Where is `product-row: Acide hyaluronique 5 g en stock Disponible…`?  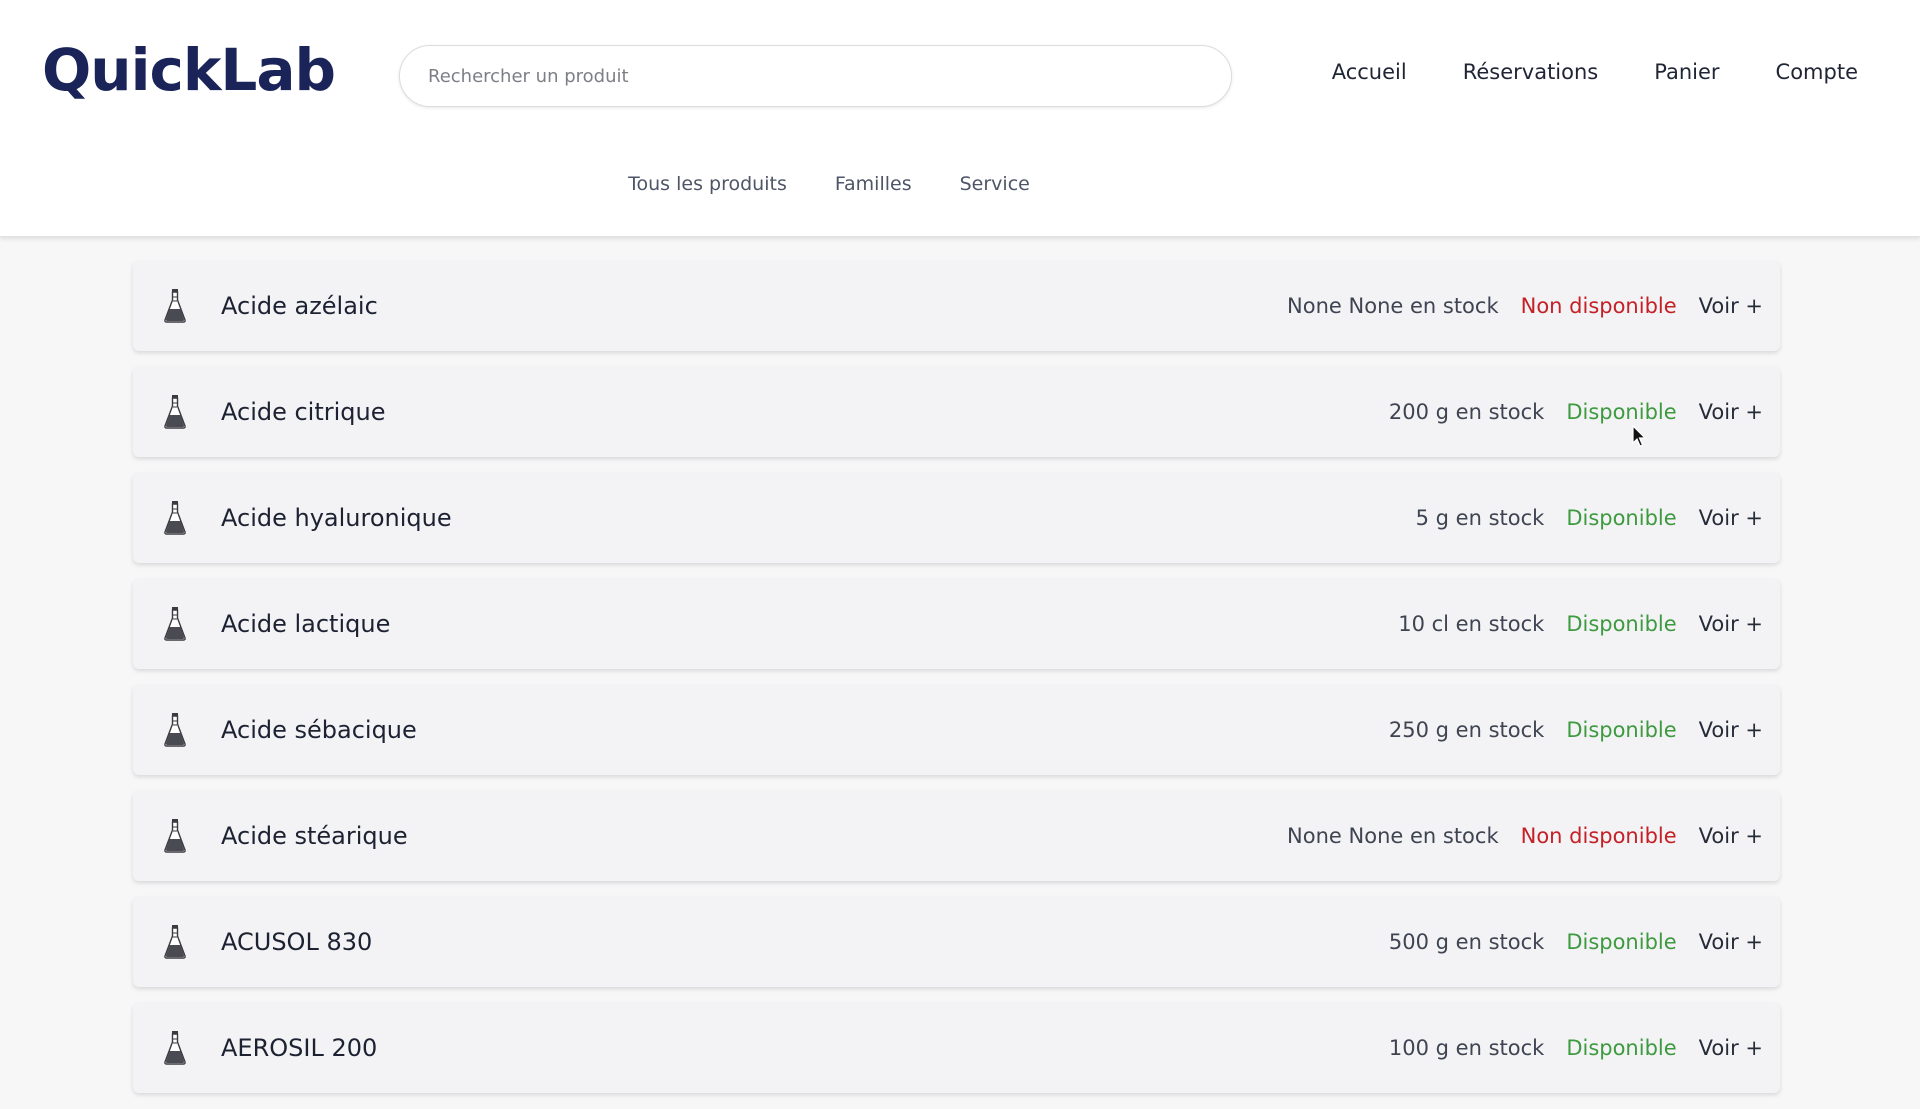 product-row: Acide hyaluronique 5 g en stock Disponible… is located at coordinates (956, 518).